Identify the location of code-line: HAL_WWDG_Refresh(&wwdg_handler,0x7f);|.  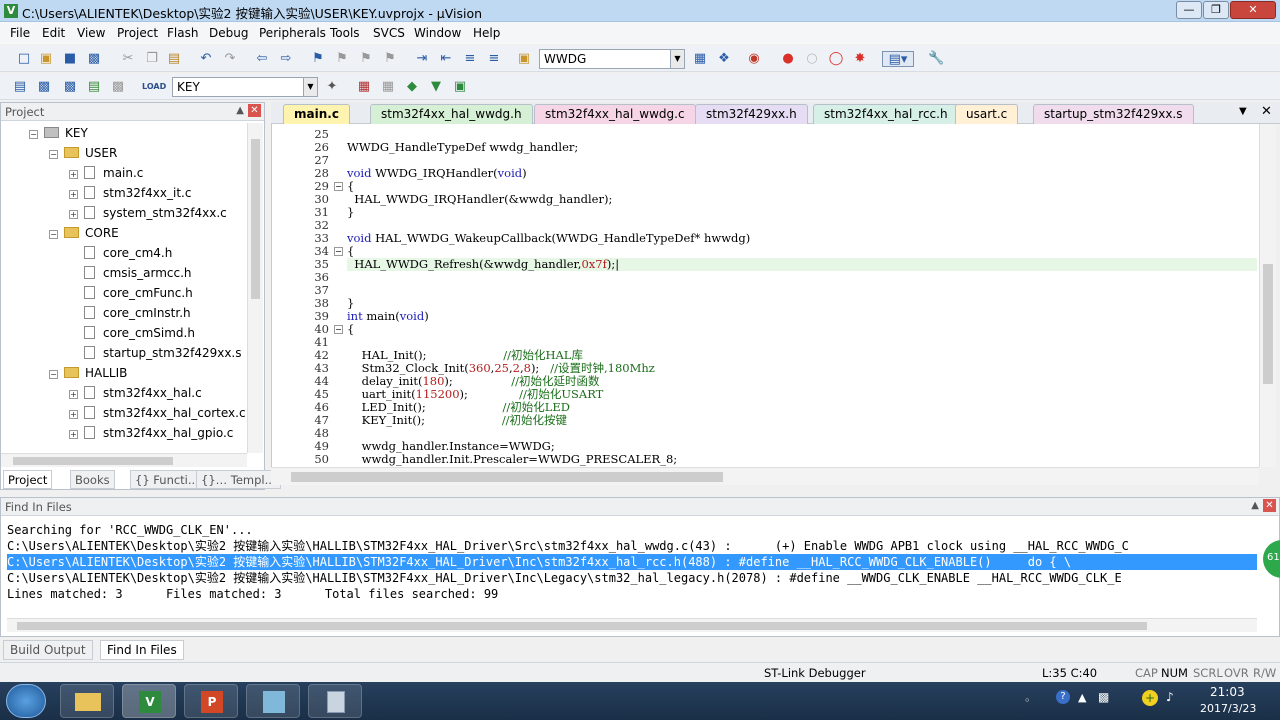
(802, 264).